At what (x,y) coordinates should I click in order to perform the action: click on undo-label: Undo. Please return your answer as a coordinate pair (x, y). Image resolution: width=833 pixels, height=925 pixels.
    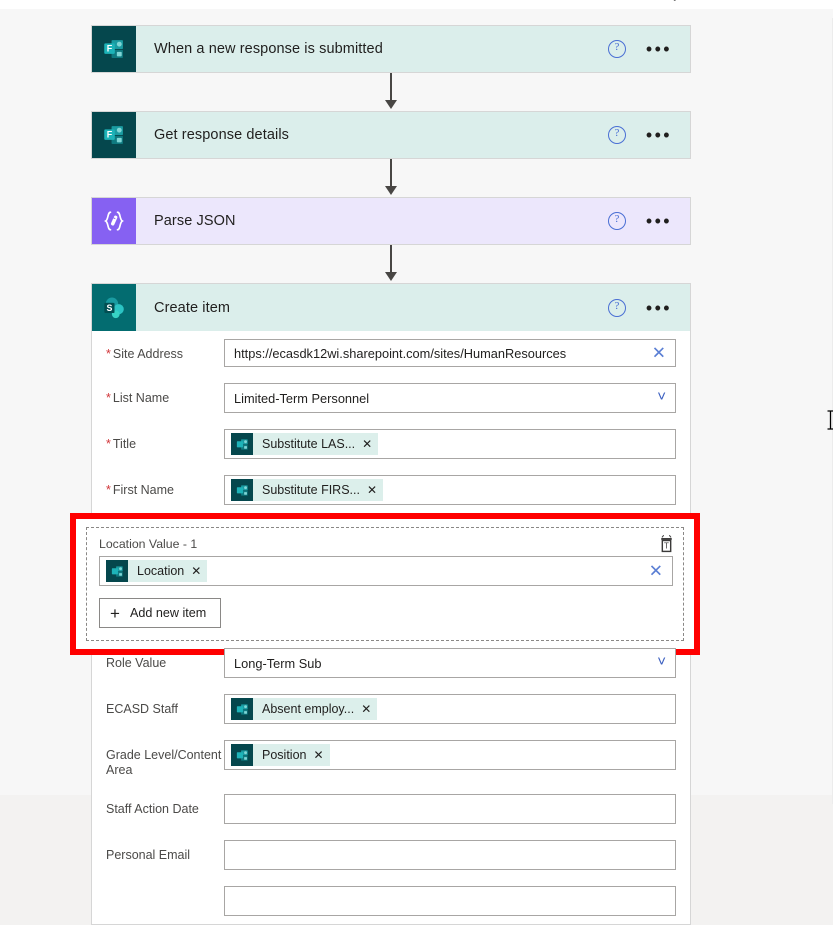
    Looking at the image, I should click on (578, 0).